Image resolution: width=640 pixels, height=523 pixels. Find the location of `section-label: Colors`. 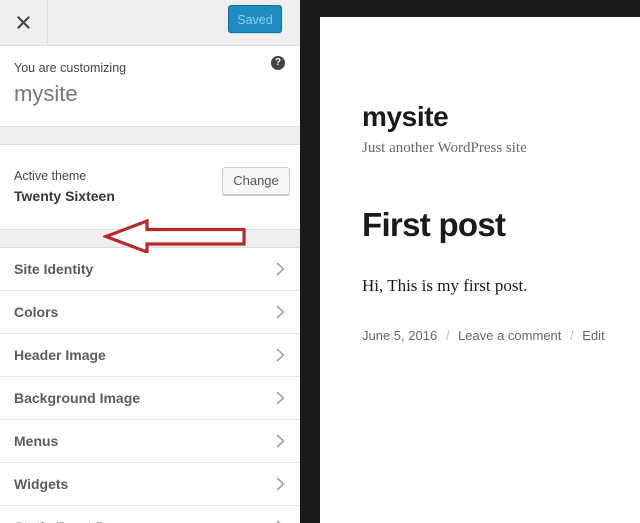

section-label: Colors is located at coordinates (36, 312).